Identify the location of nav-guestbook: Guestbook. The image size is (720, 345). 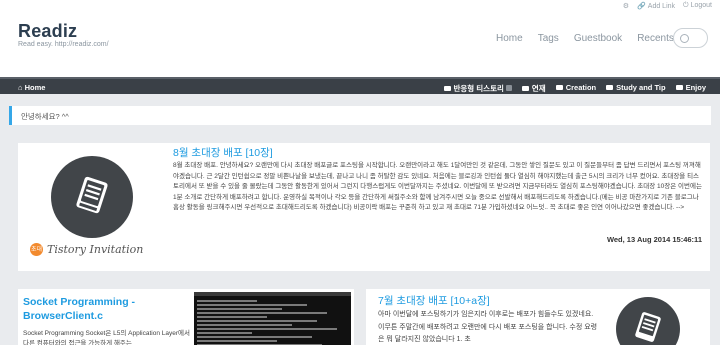
(598, 38).